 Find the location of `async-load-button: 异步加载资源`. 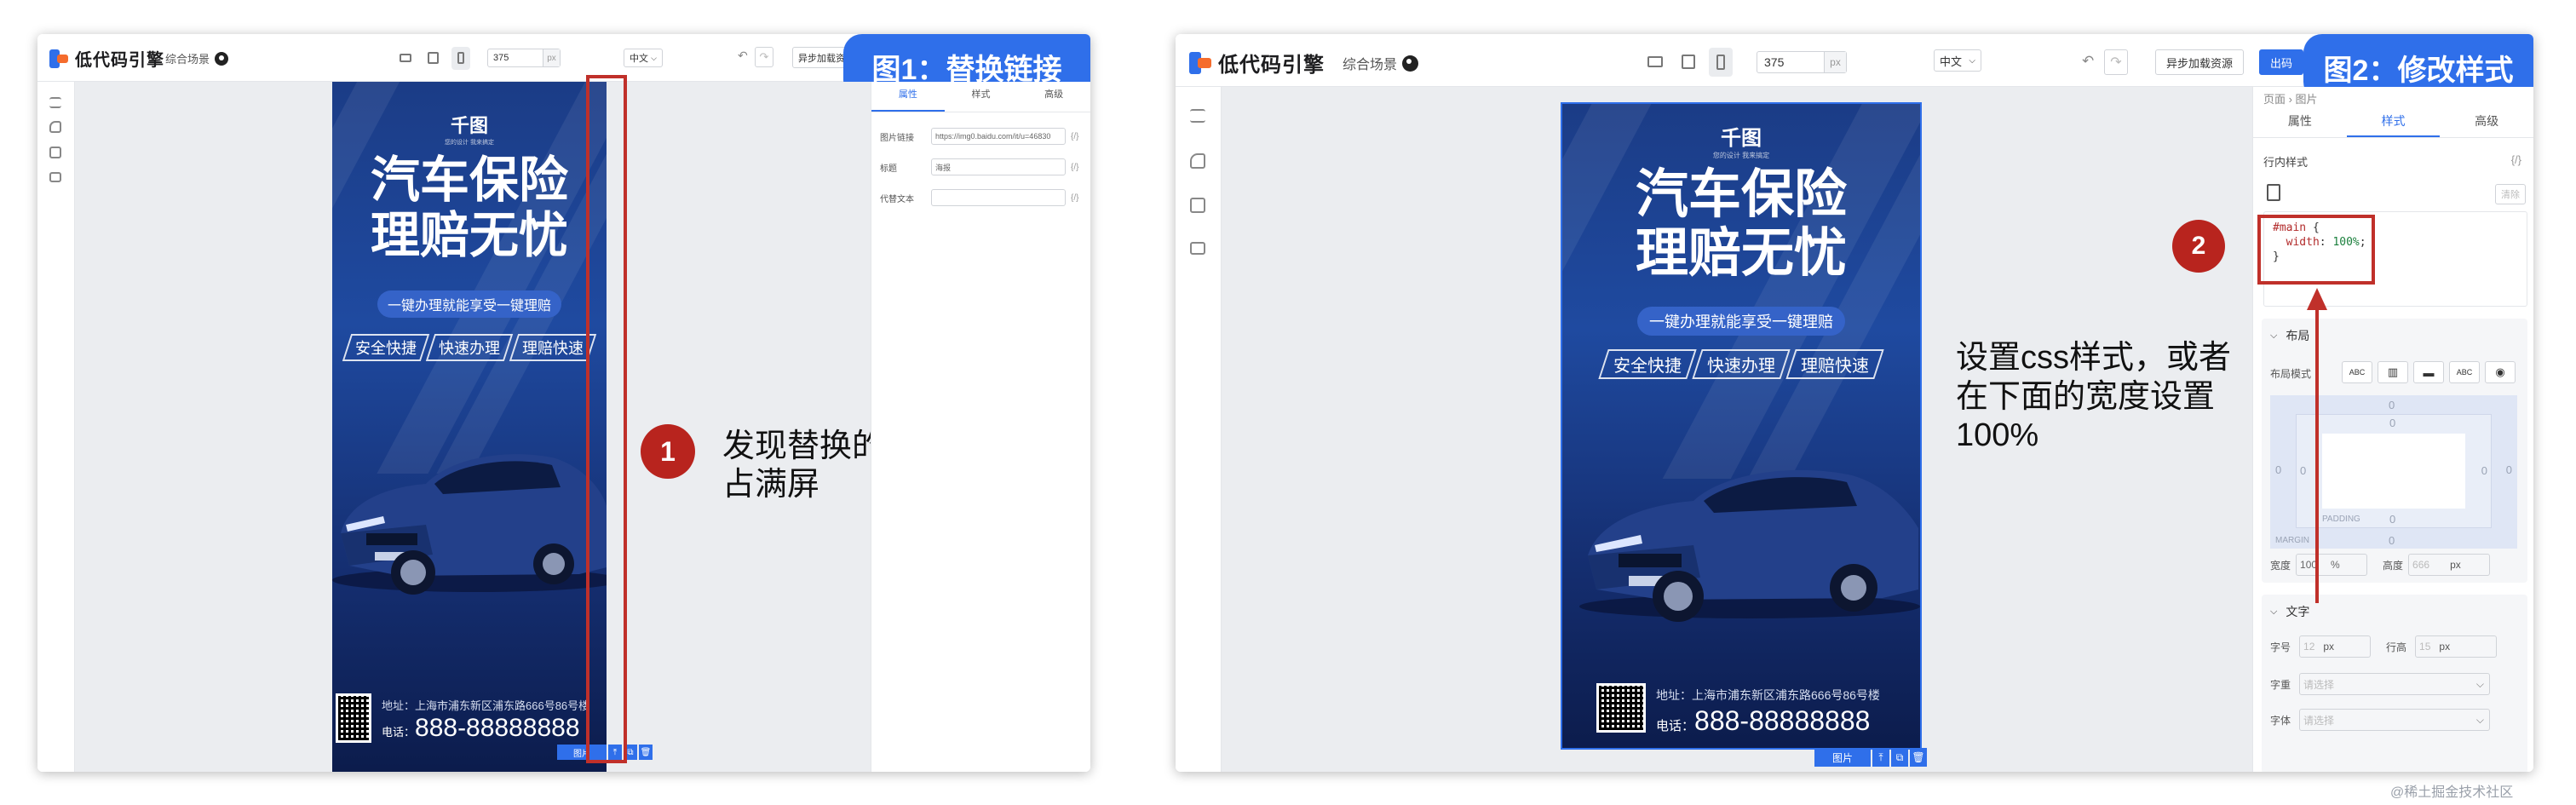

async-load-button: 异步加载资源 is located at coordinates (2199, 62).